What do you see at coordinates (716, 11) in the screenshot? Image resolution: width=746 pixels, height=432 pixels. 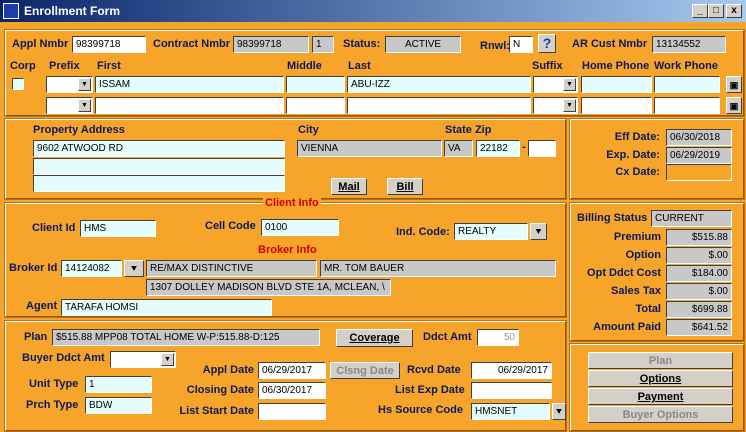 I see `maximize-button: □` at bounding box center [716, 11].